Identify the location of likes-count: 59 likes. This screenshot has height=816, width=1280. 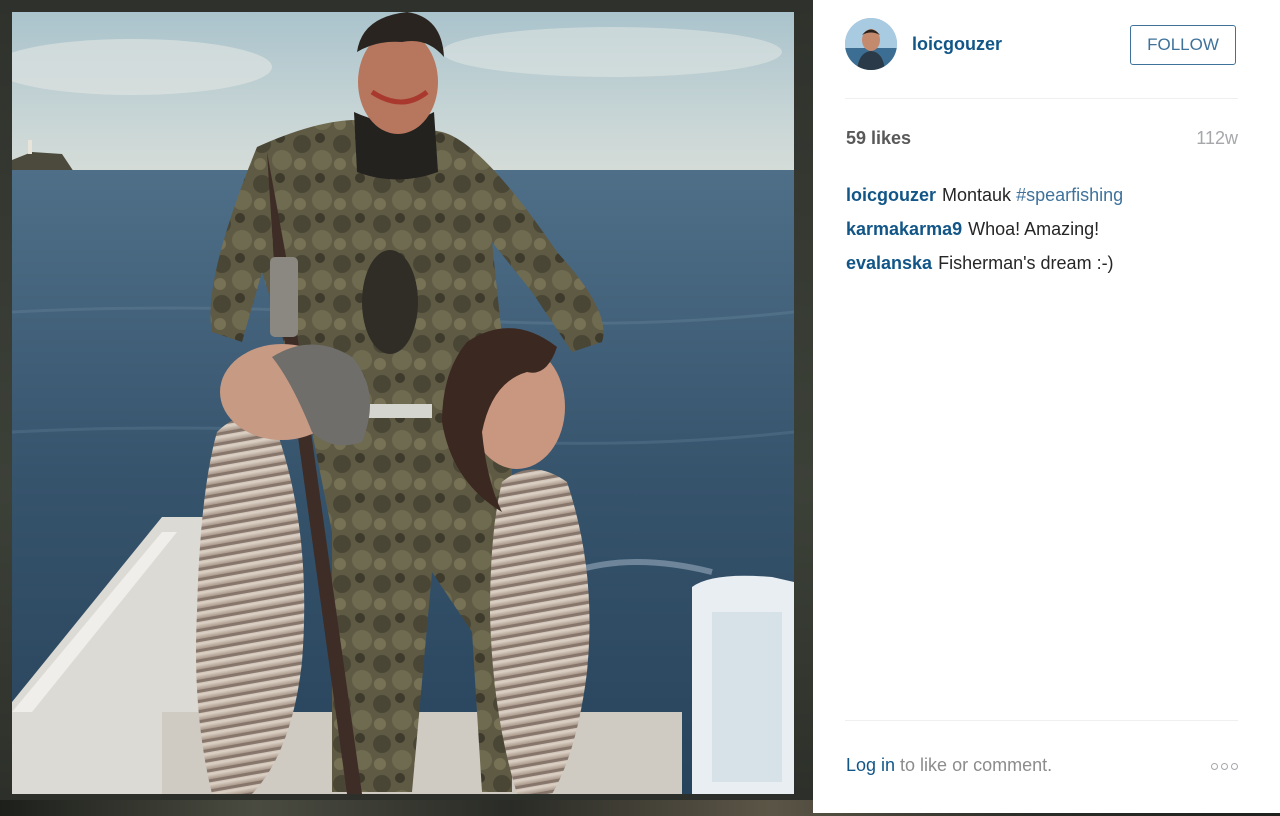
(878, 138).